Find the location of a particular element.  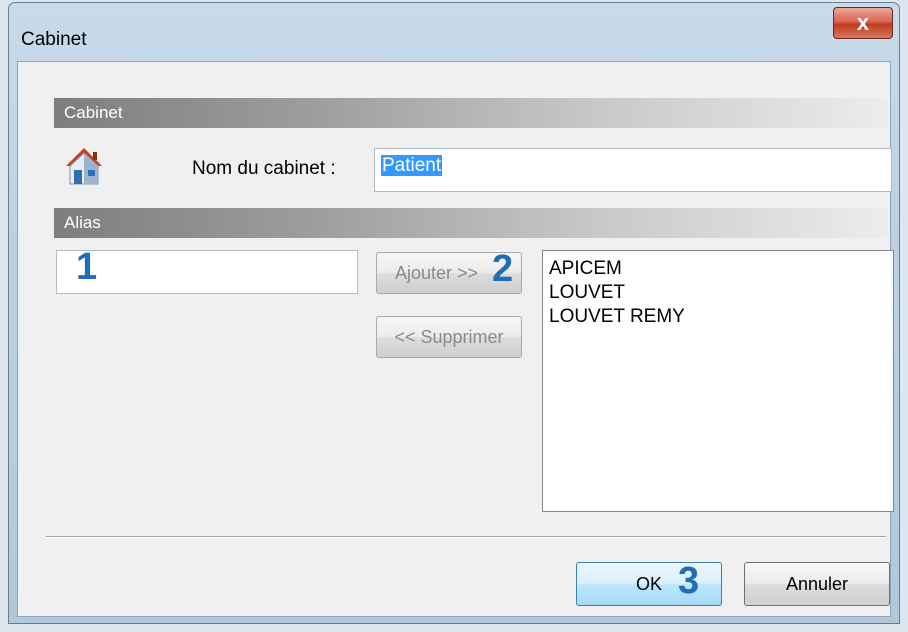

title-bar: Cabinet x is located at coordinates (454, 31).